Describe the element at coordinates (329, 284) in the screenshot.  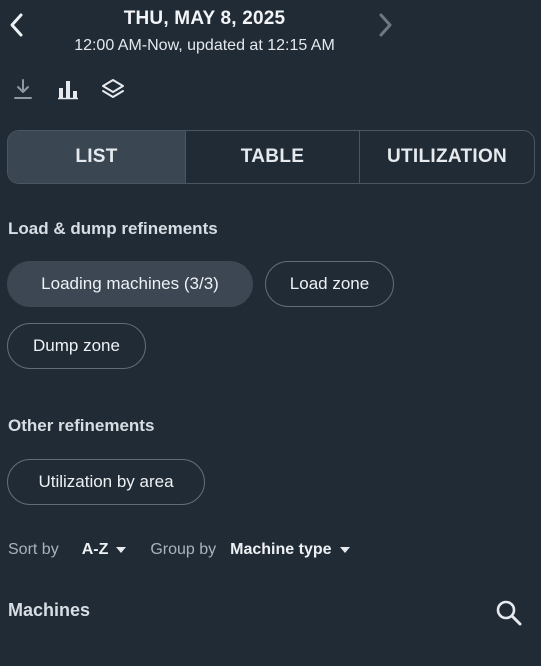
I see `load-zone-chip: Load zone` at that location.